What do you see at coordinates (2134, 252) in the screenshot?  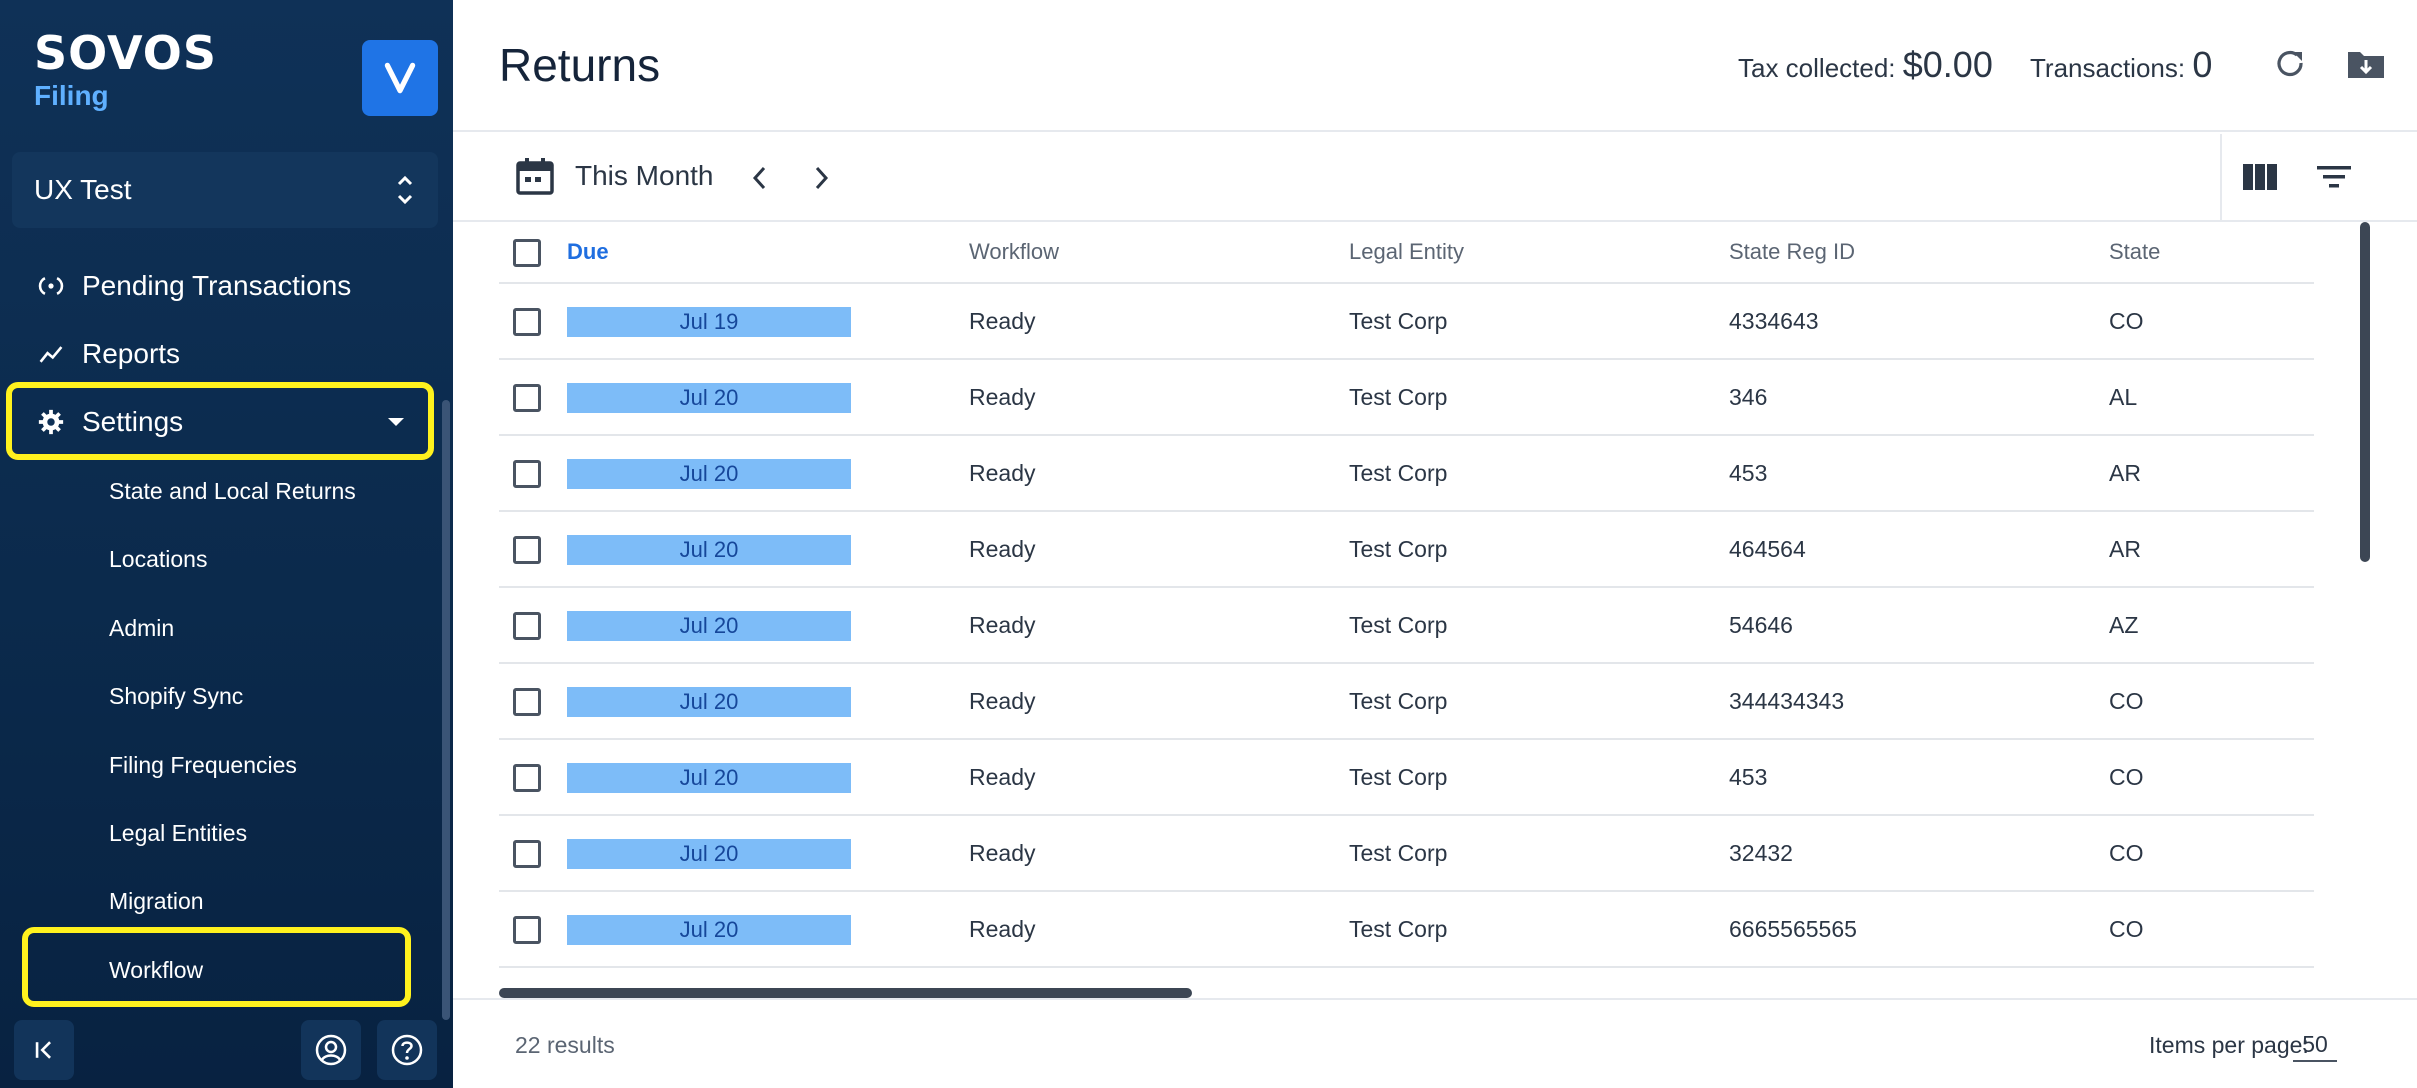 I see `column-header-state: State` at bounding box center [2134, 252].